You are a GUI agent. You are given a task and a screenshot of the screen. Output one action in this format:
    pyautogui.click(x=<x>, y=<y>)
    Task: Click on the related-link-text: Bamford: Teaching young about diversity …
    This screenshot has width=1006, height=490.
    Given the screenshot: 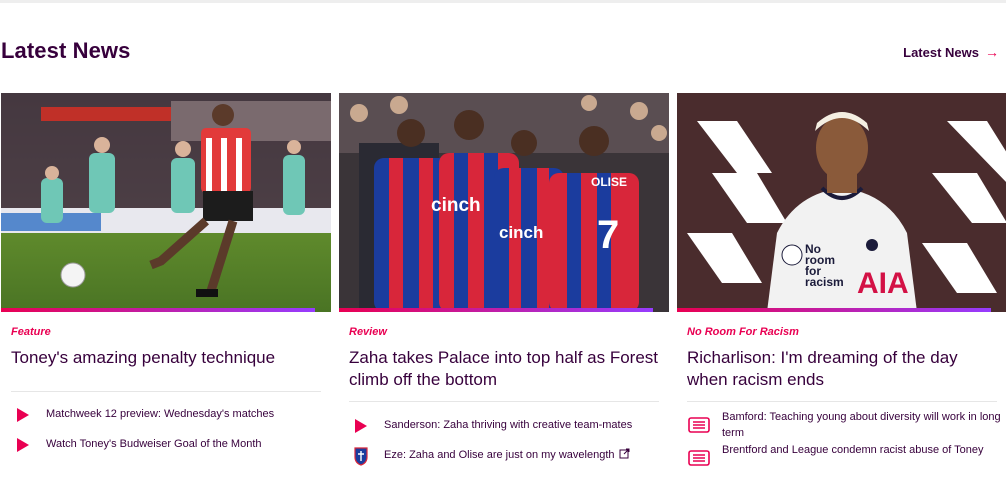 What is the action you would take?
    pyautogui.click(x=861, y=425)
    